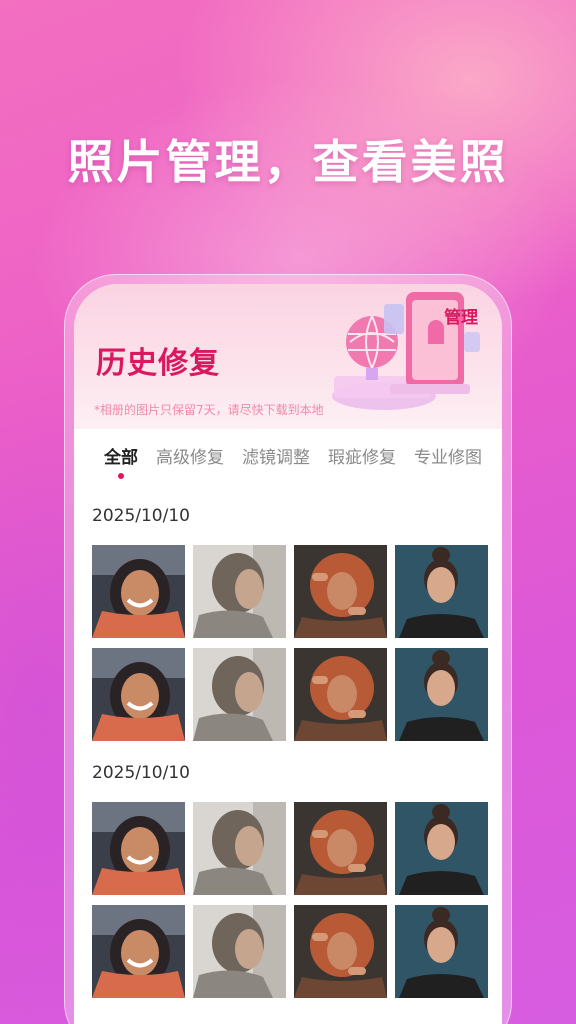 The image size is (576, 1024). What do you see at coordinates (288, 162) in the screenshot?
I see `promo-headline: 照片管理，查看美照` at bounding box center [288, 162].